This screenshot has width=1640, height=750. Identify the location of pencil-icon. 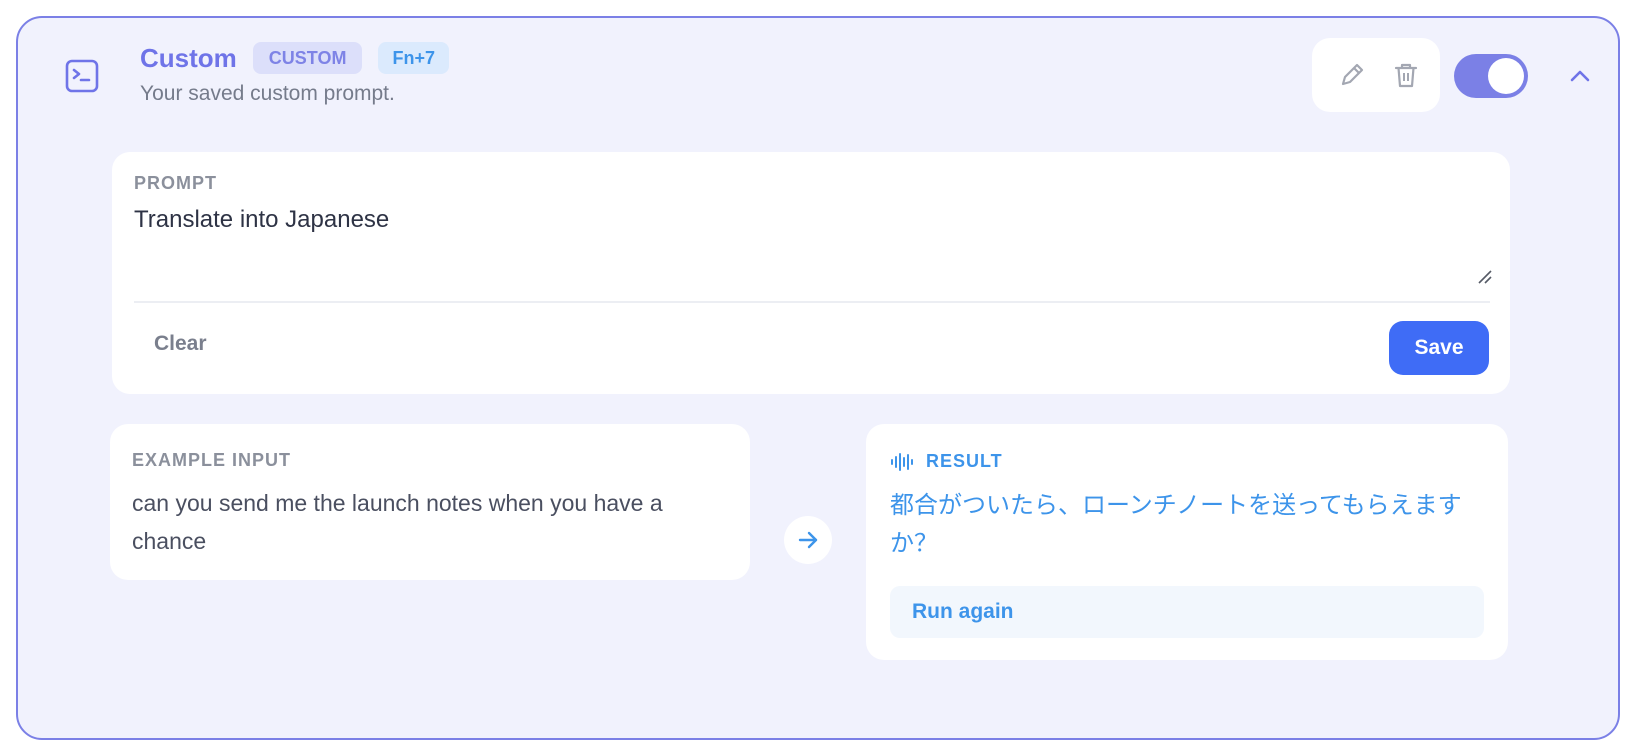
(1352, 75).